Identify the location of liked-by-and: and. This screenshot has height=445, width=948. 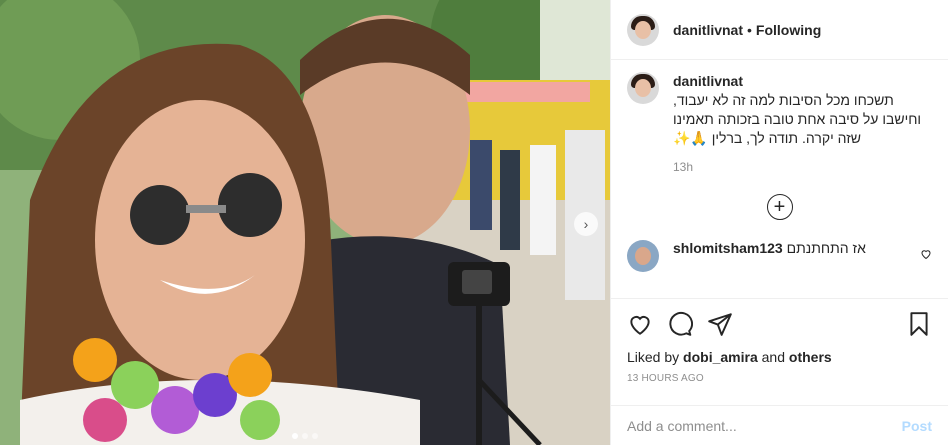
(773, 357).